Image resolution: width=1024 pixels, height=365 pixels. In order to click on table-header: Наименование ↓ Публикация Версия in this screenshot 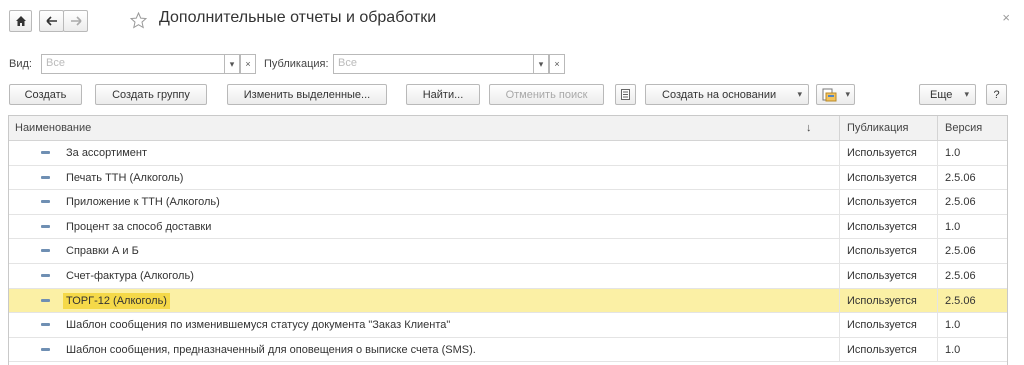, I will do `click(508, 128)`.